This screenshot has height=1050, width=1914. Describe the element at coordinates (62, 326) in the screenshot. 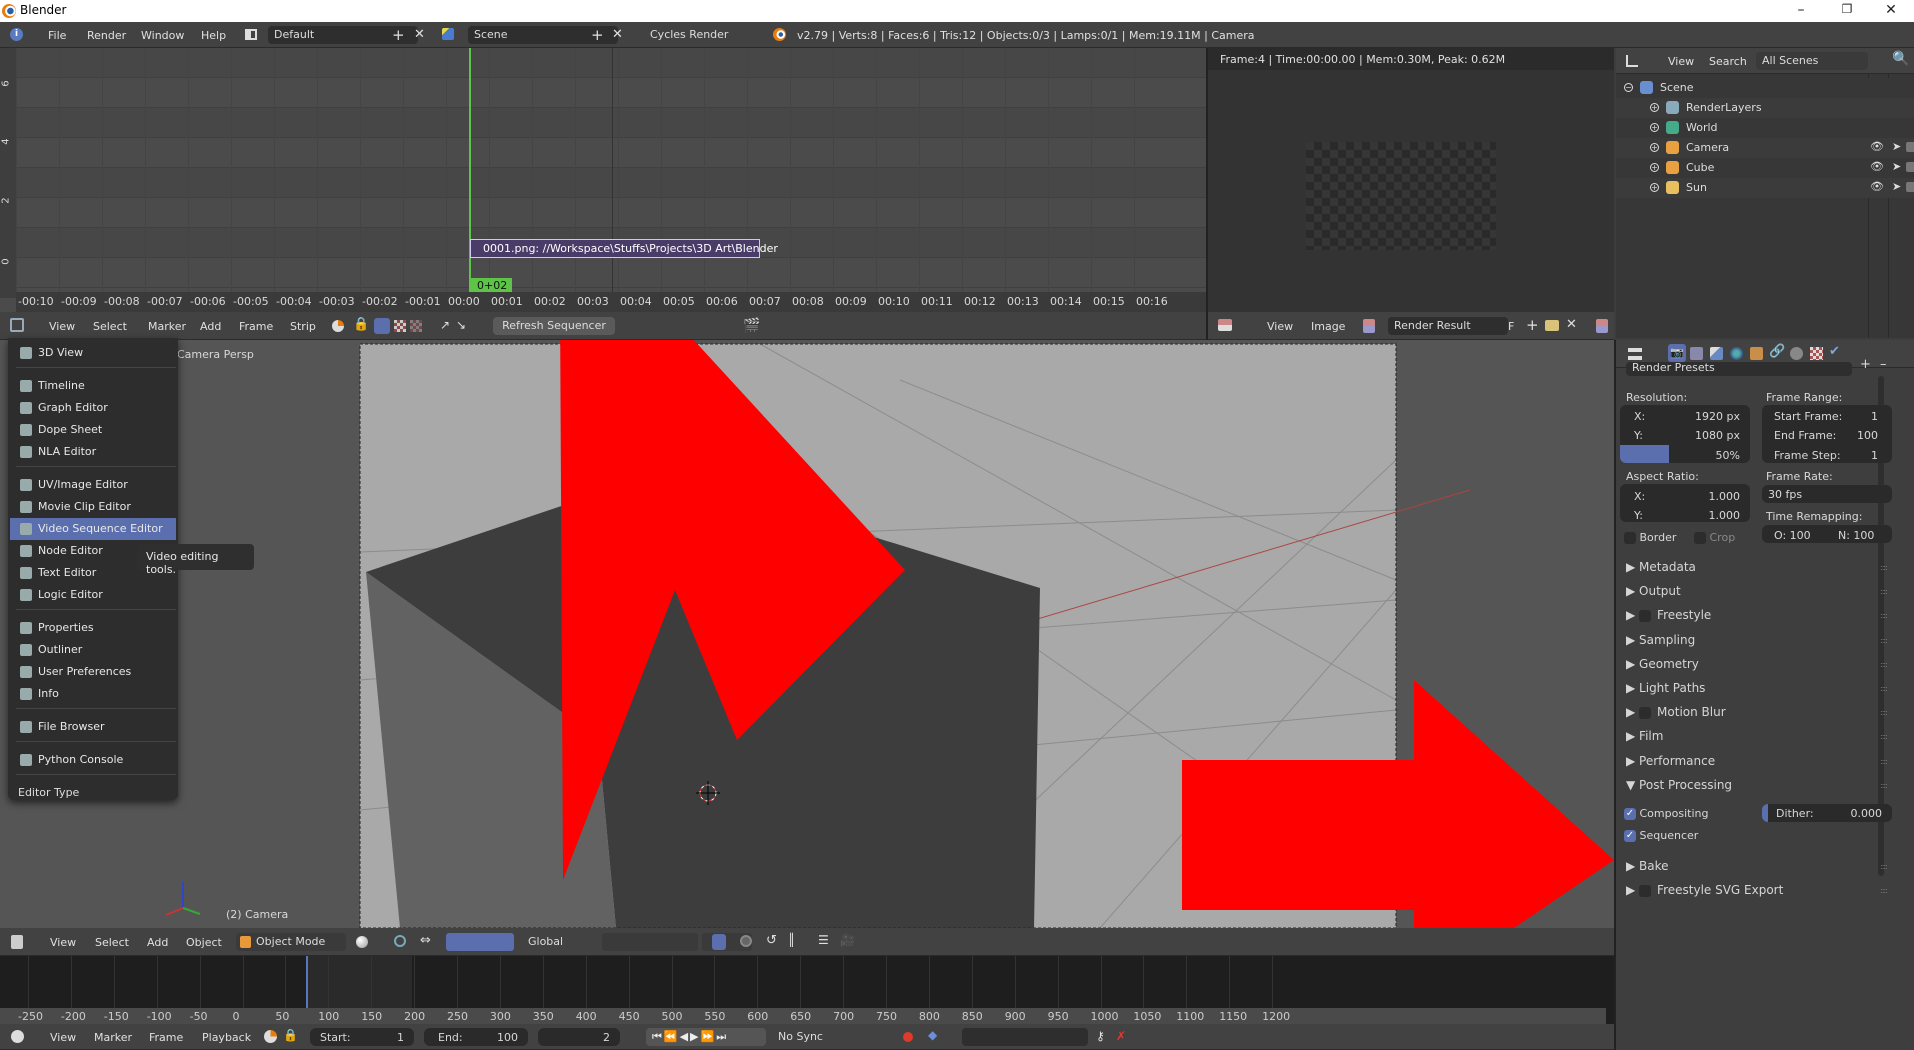

I see `seq-menu-view: View` at that location.